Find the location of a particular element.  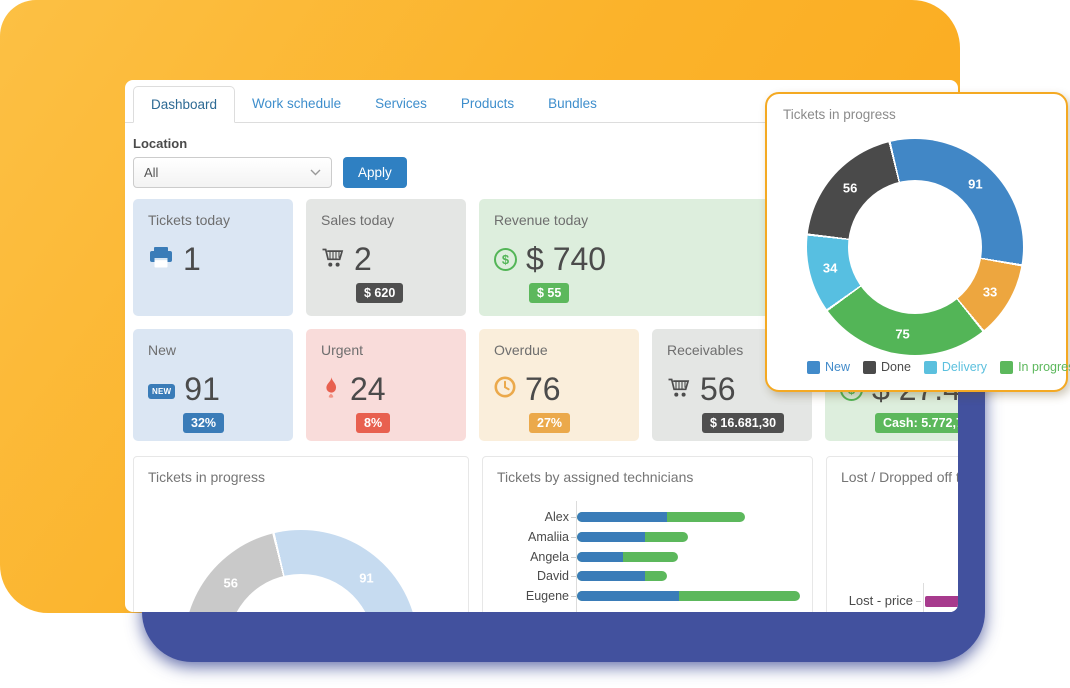

stat-card-main: 76 is located at coordinates (559, 389).